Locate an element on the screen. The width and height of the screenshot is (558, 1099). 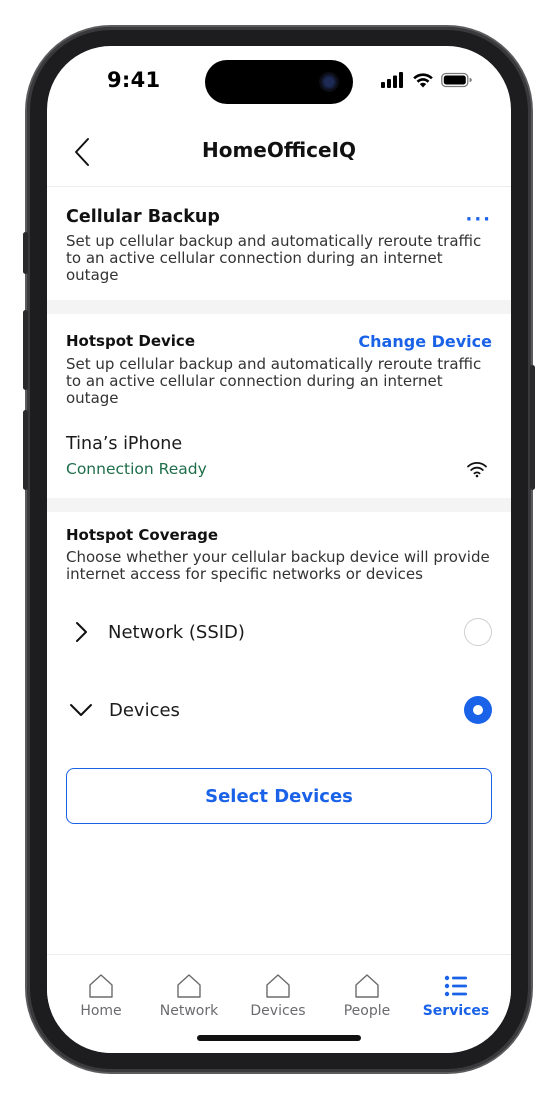
status-icons is located at coordinates (427, 80).